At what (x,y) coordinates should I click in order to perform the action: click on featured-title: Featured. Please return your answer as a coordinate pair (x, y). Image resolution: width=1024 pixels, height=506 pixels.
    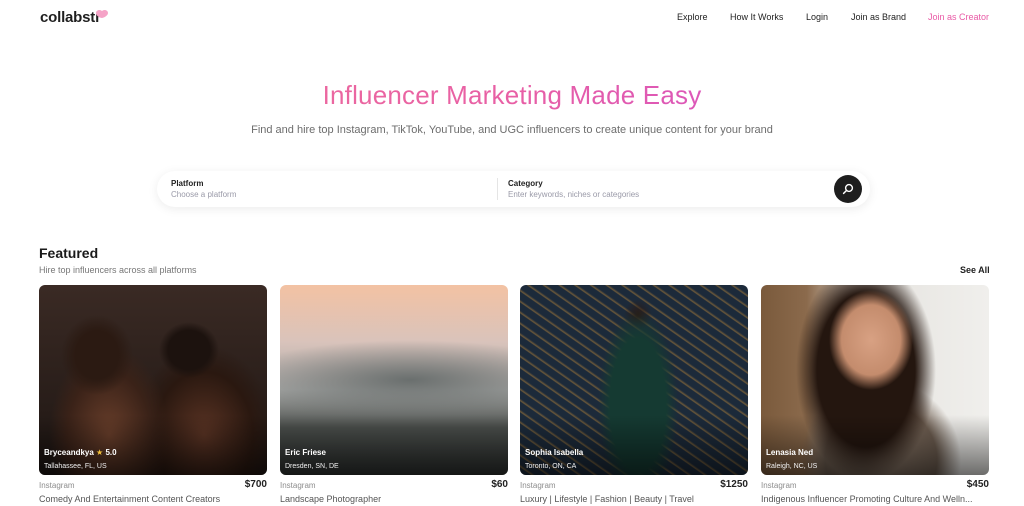
    Looking at the image, I should click on (69, 253).